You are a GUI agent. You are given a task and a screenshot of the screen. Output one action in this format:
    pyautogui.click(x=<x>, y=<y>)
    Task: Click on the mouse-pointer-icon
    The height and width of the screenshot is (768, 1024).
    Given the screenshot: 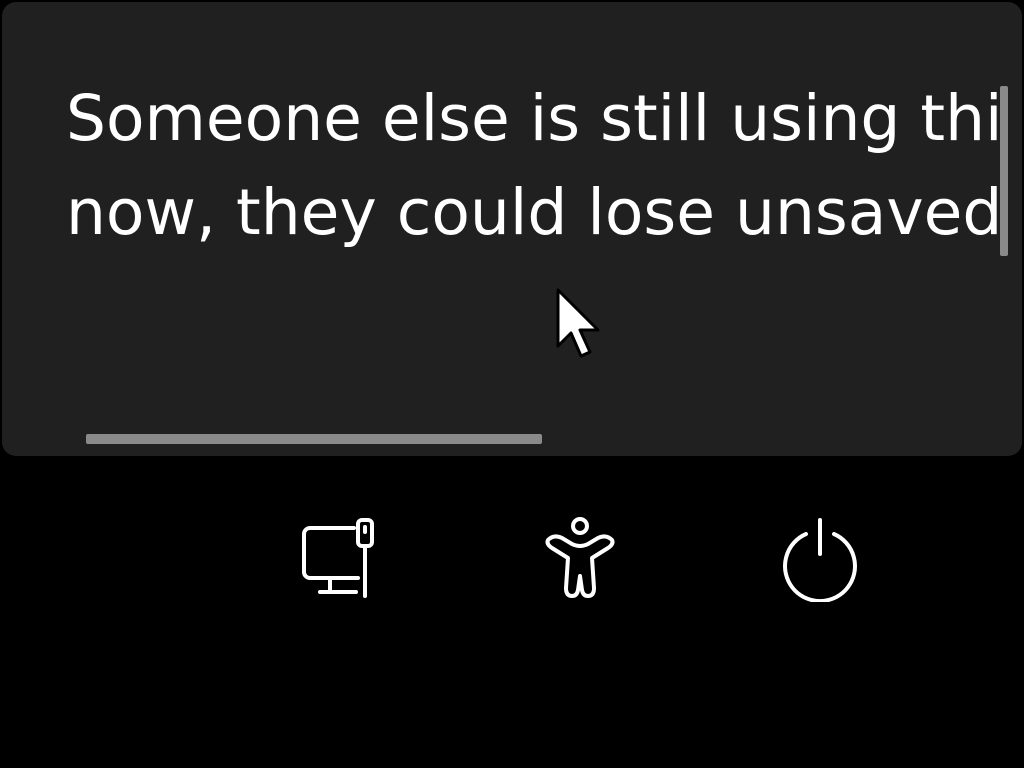 What is the action you would take?
    pyautogui.click(x=581, y=326)
    